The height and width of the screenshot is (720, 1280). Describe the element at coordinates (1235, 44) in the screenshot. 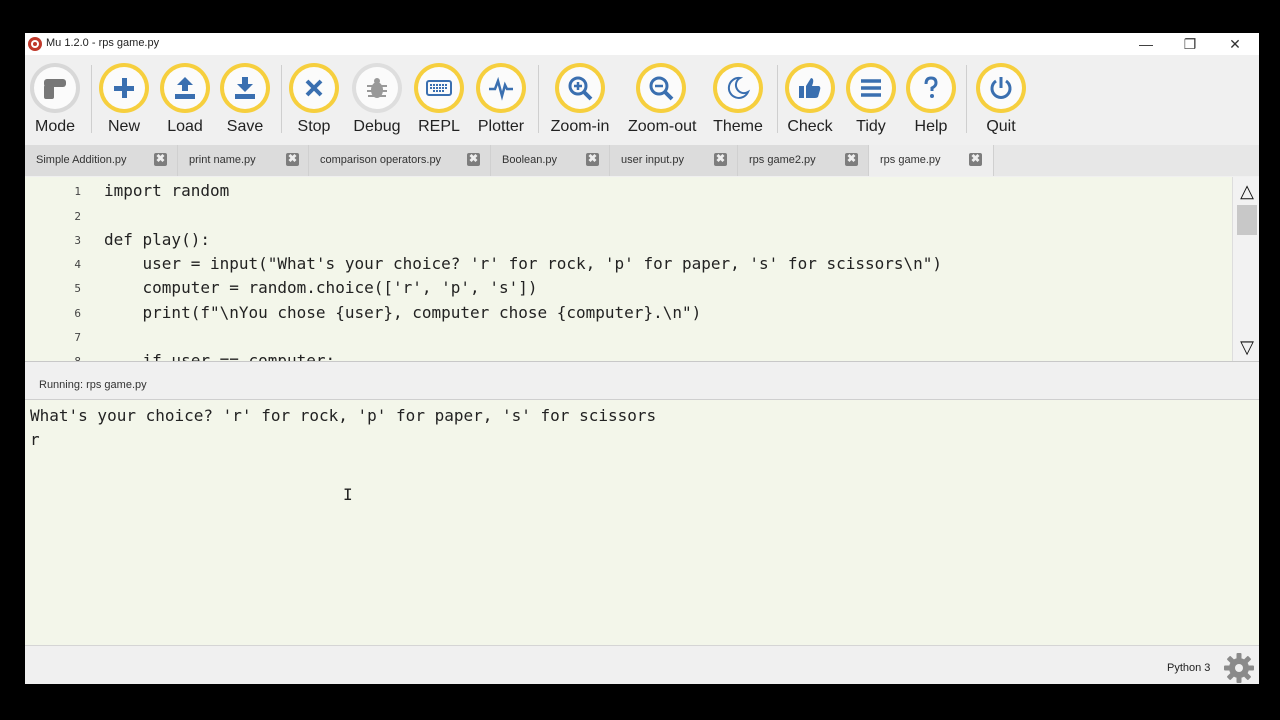

I see `close-window-button: ✕` at that location.